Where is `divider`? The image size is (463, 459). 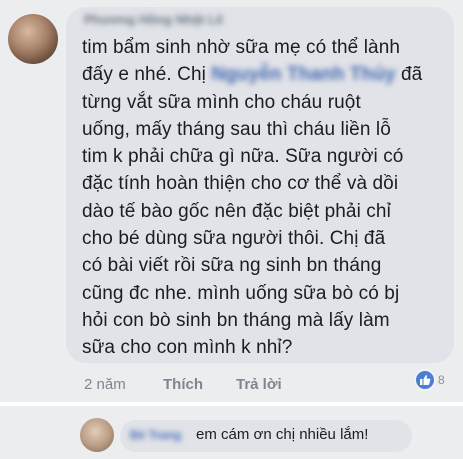 divider is located at coordinates (231, 404).